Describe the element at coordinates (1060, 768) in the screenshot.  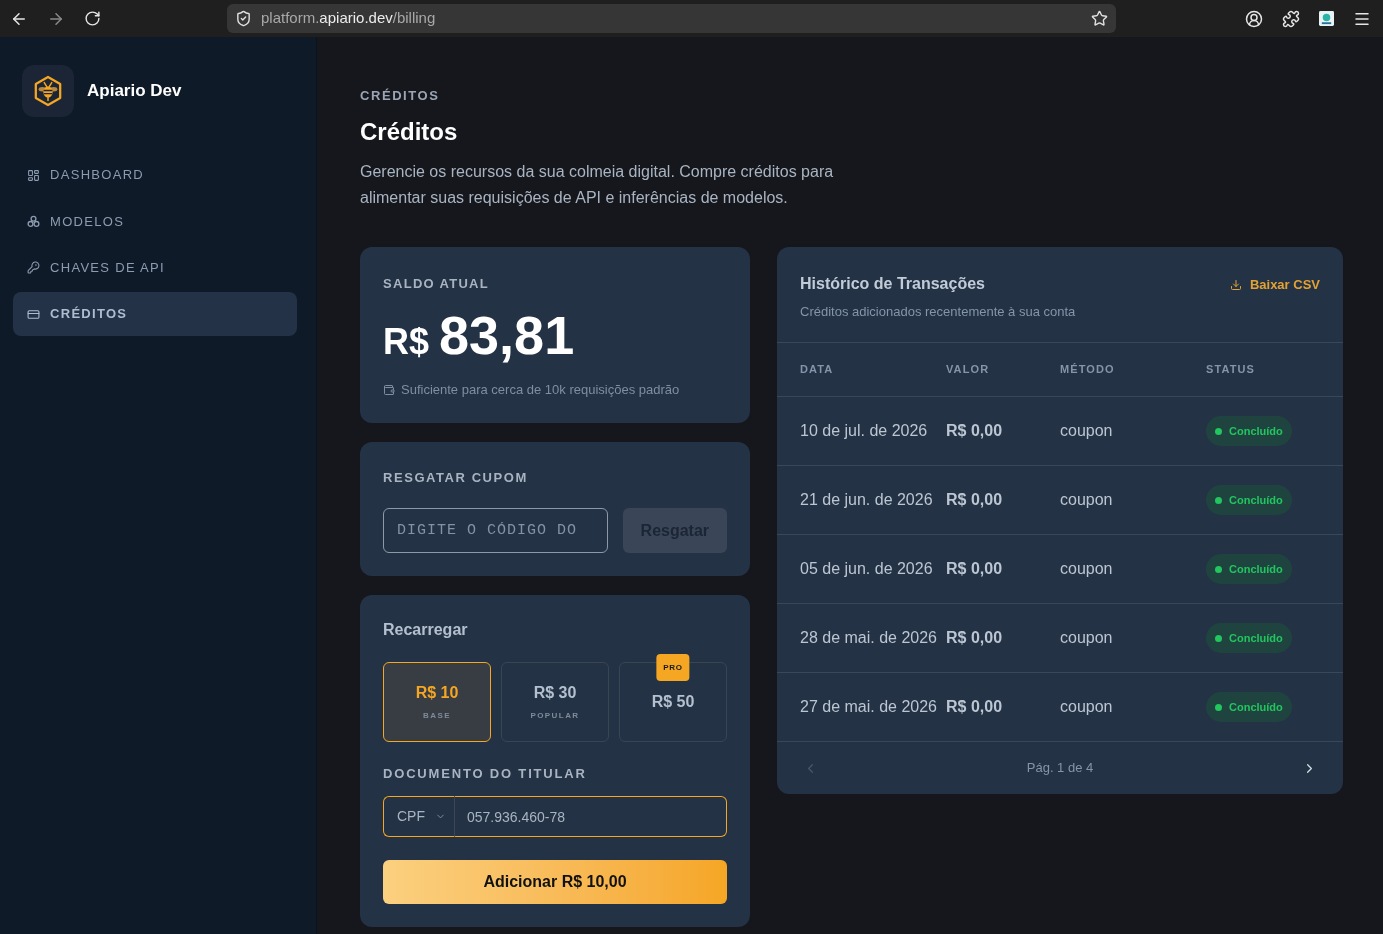
I see `page-indicator: Pág. 1 de 4` at that location.